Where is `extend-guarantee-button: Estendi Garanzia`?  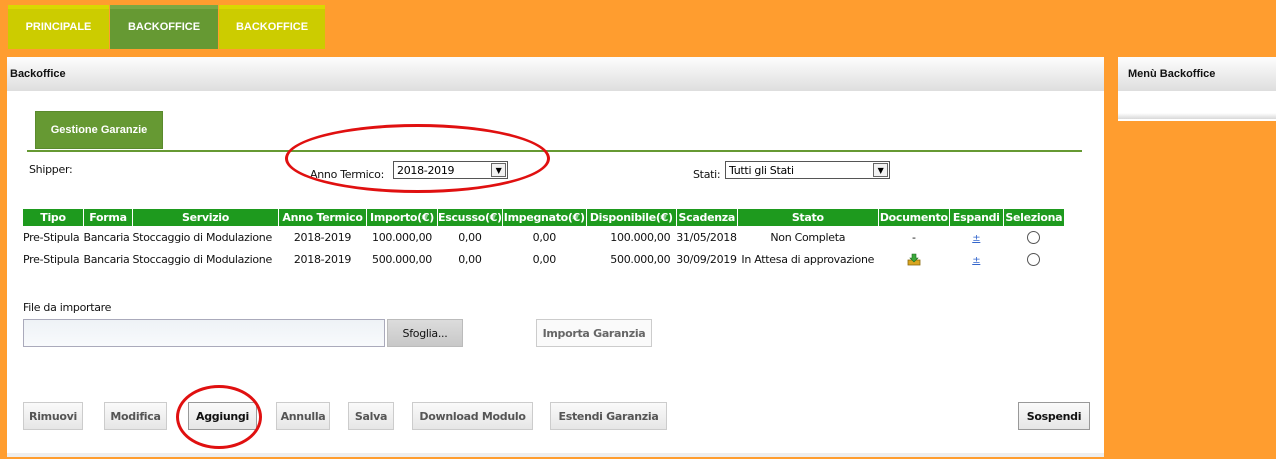 extend-guarantee-button: Estendi Garanzia is located at coordinates (608, 416).